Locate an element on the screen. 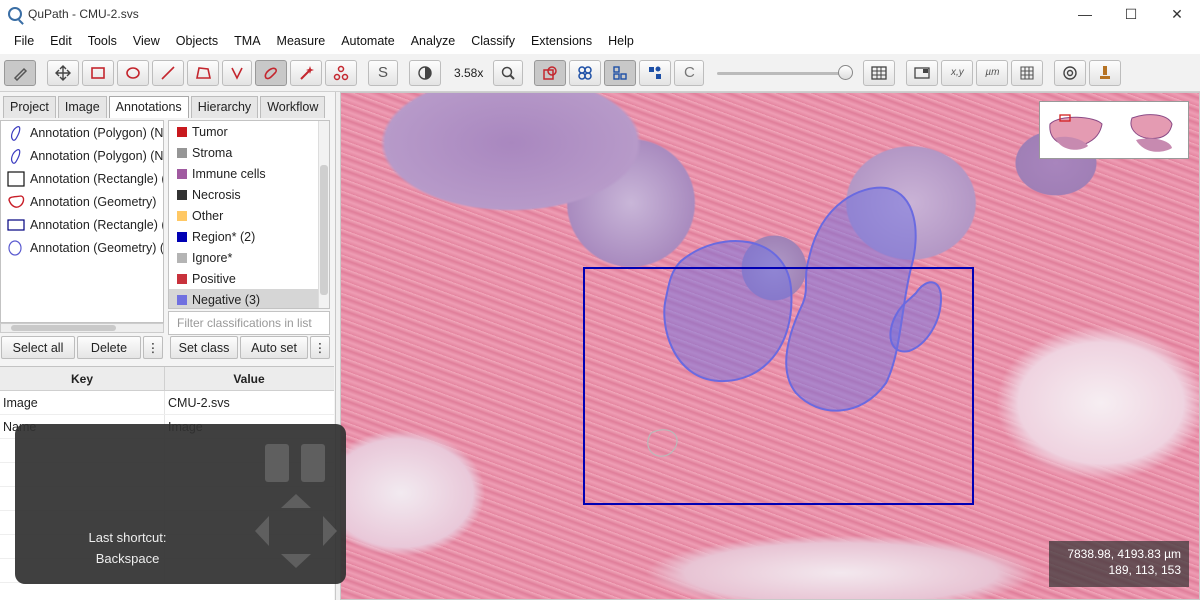  close-button: ✕ is located at coordinates (1177, 14).